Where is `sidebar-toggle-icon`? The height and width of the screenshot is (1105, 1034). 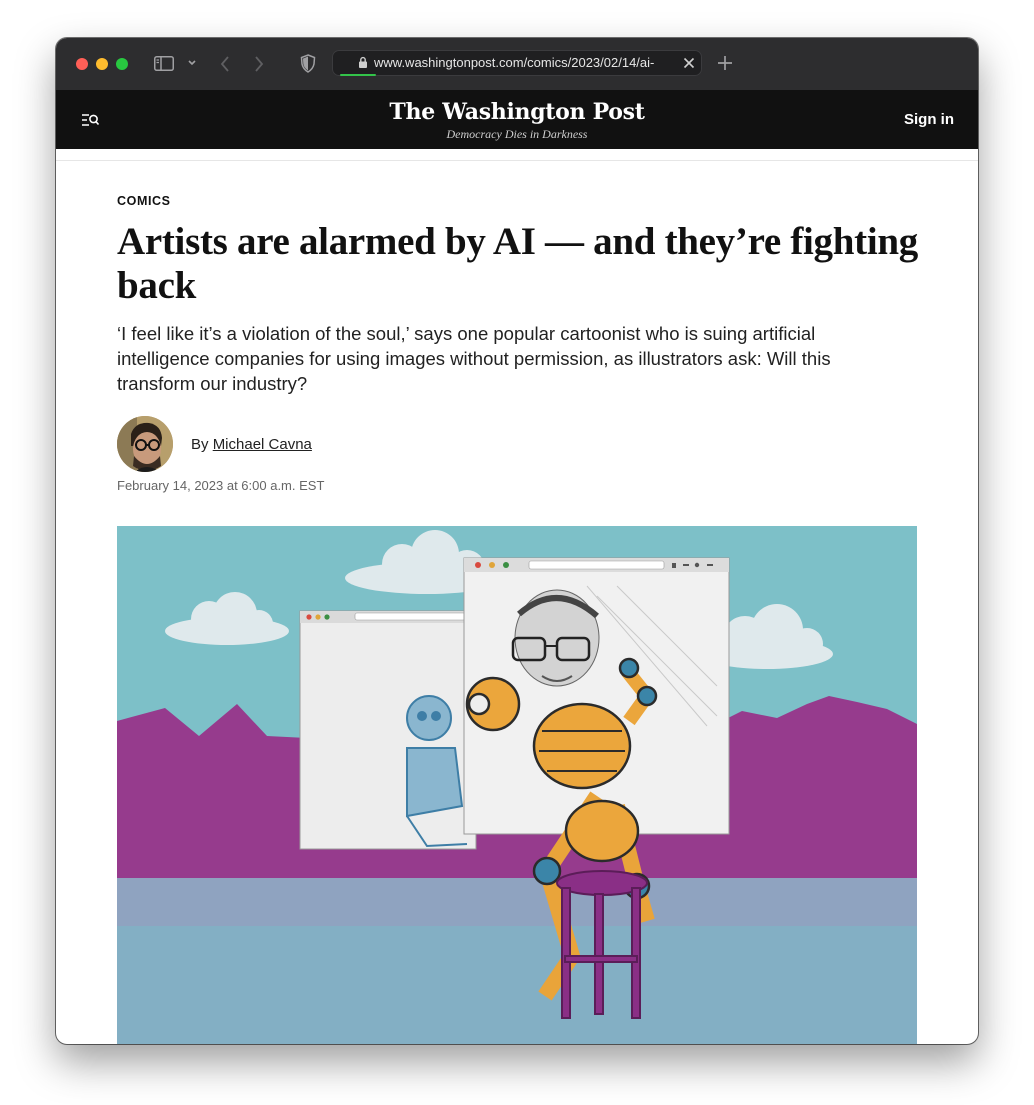
sidebar-toggle-icon is located at coordinates (164, 65).